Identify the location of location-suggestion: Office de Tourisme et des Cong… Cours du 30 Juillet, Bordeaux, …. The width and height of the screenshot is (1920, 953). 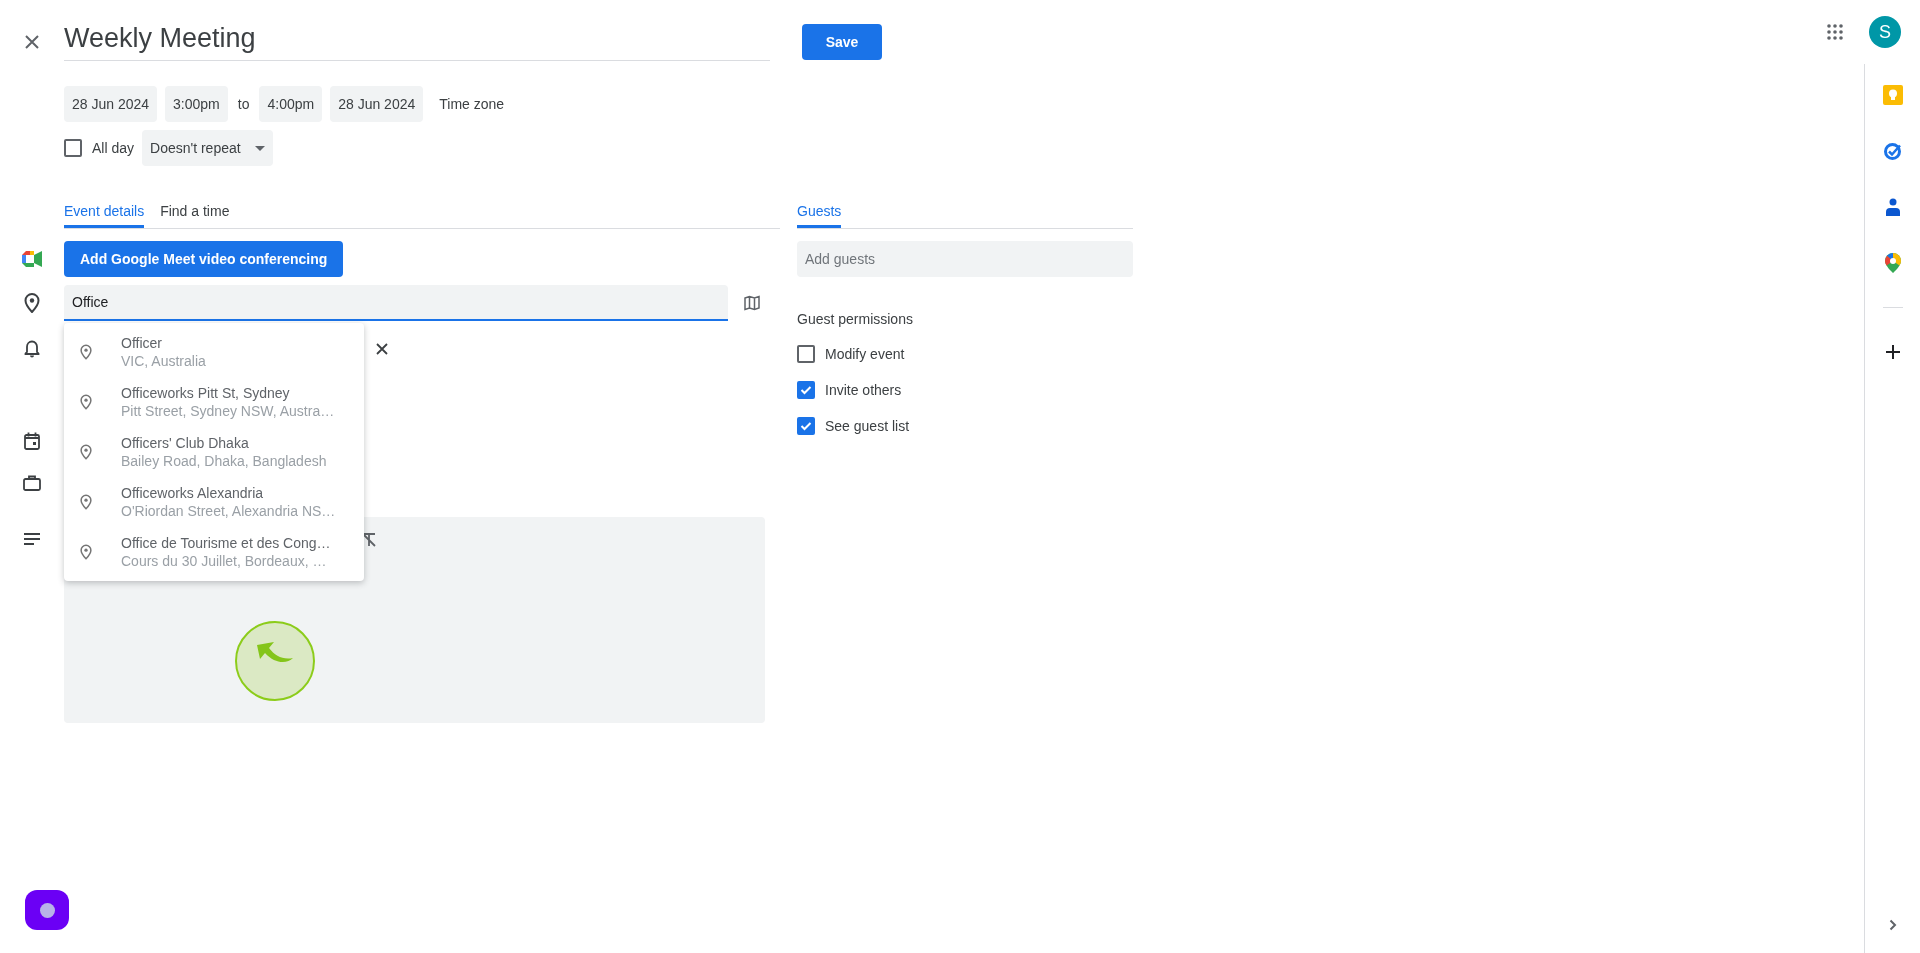
(214, 552).